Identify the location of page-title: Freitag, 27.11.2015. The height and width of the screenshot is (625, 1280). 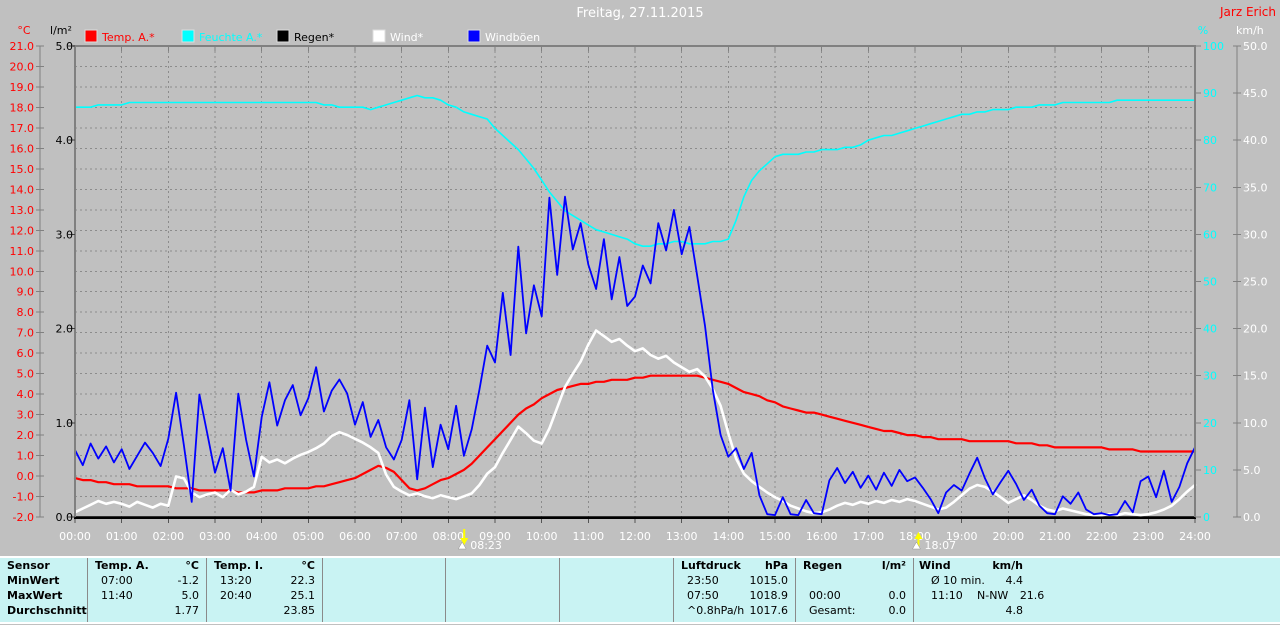
(640, 13).